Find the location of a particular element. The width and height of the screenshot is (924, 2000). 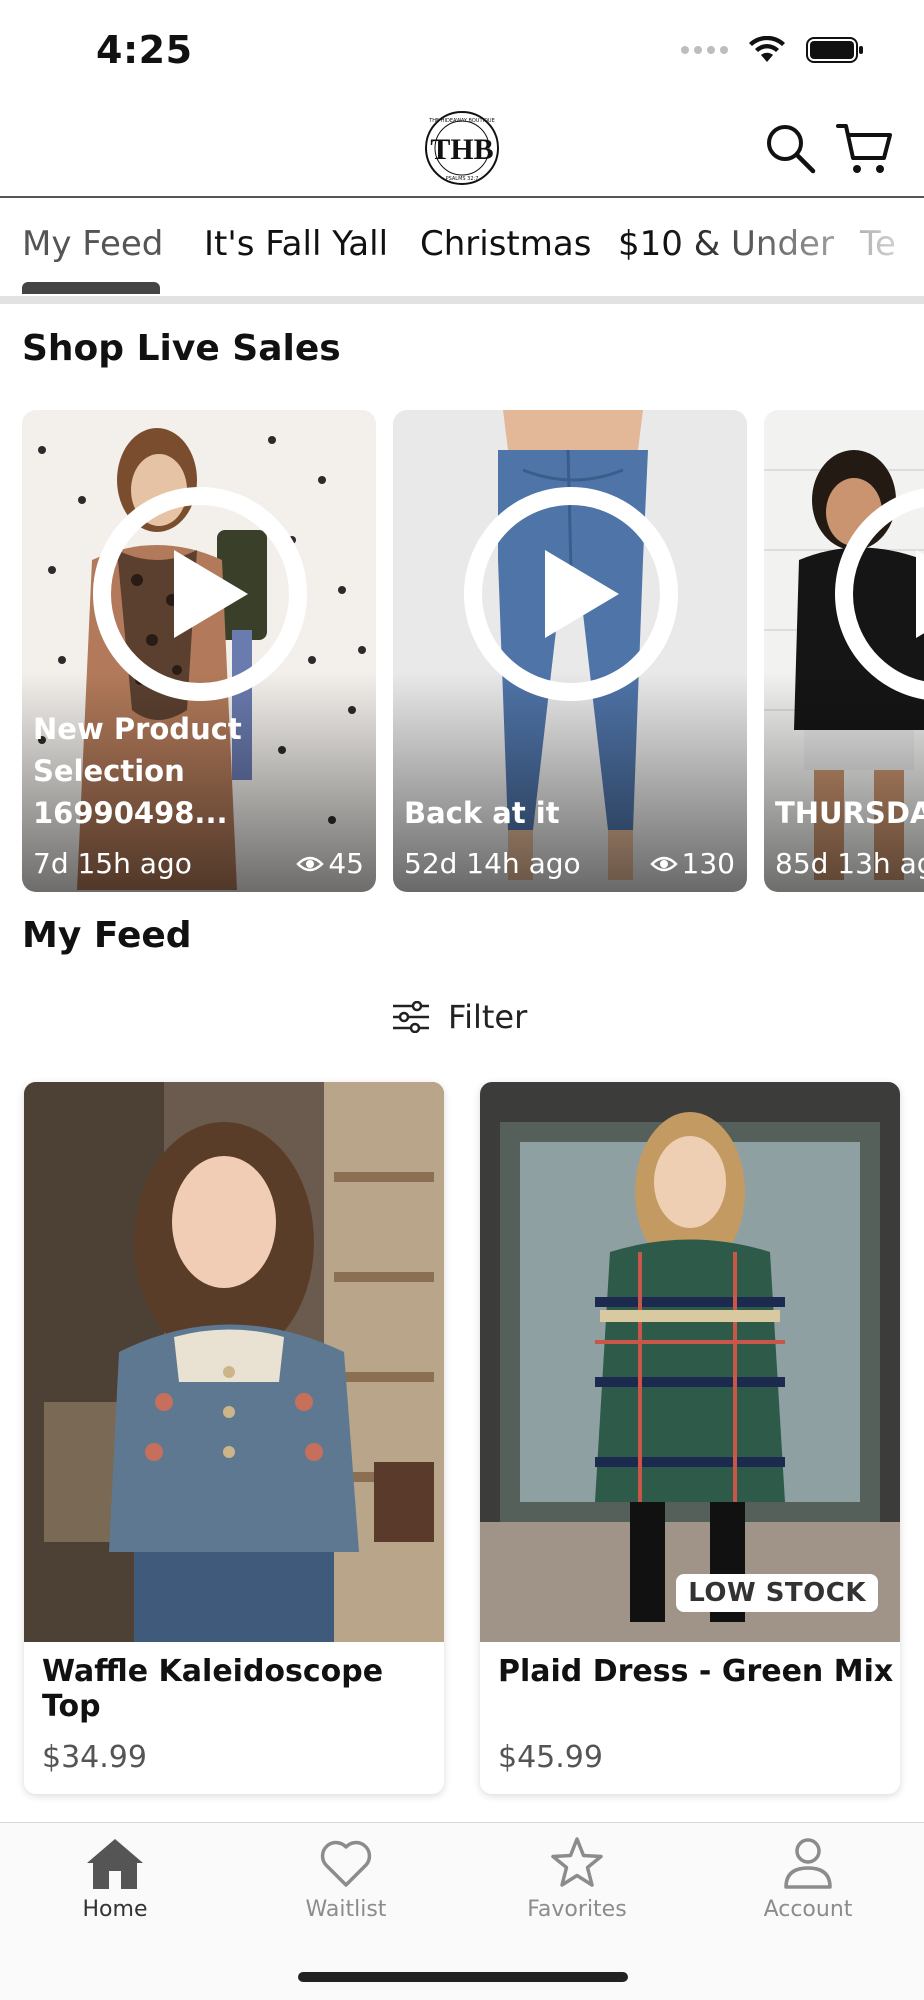

live-sale-view-count: 45 is located at coordinates (346, 863).